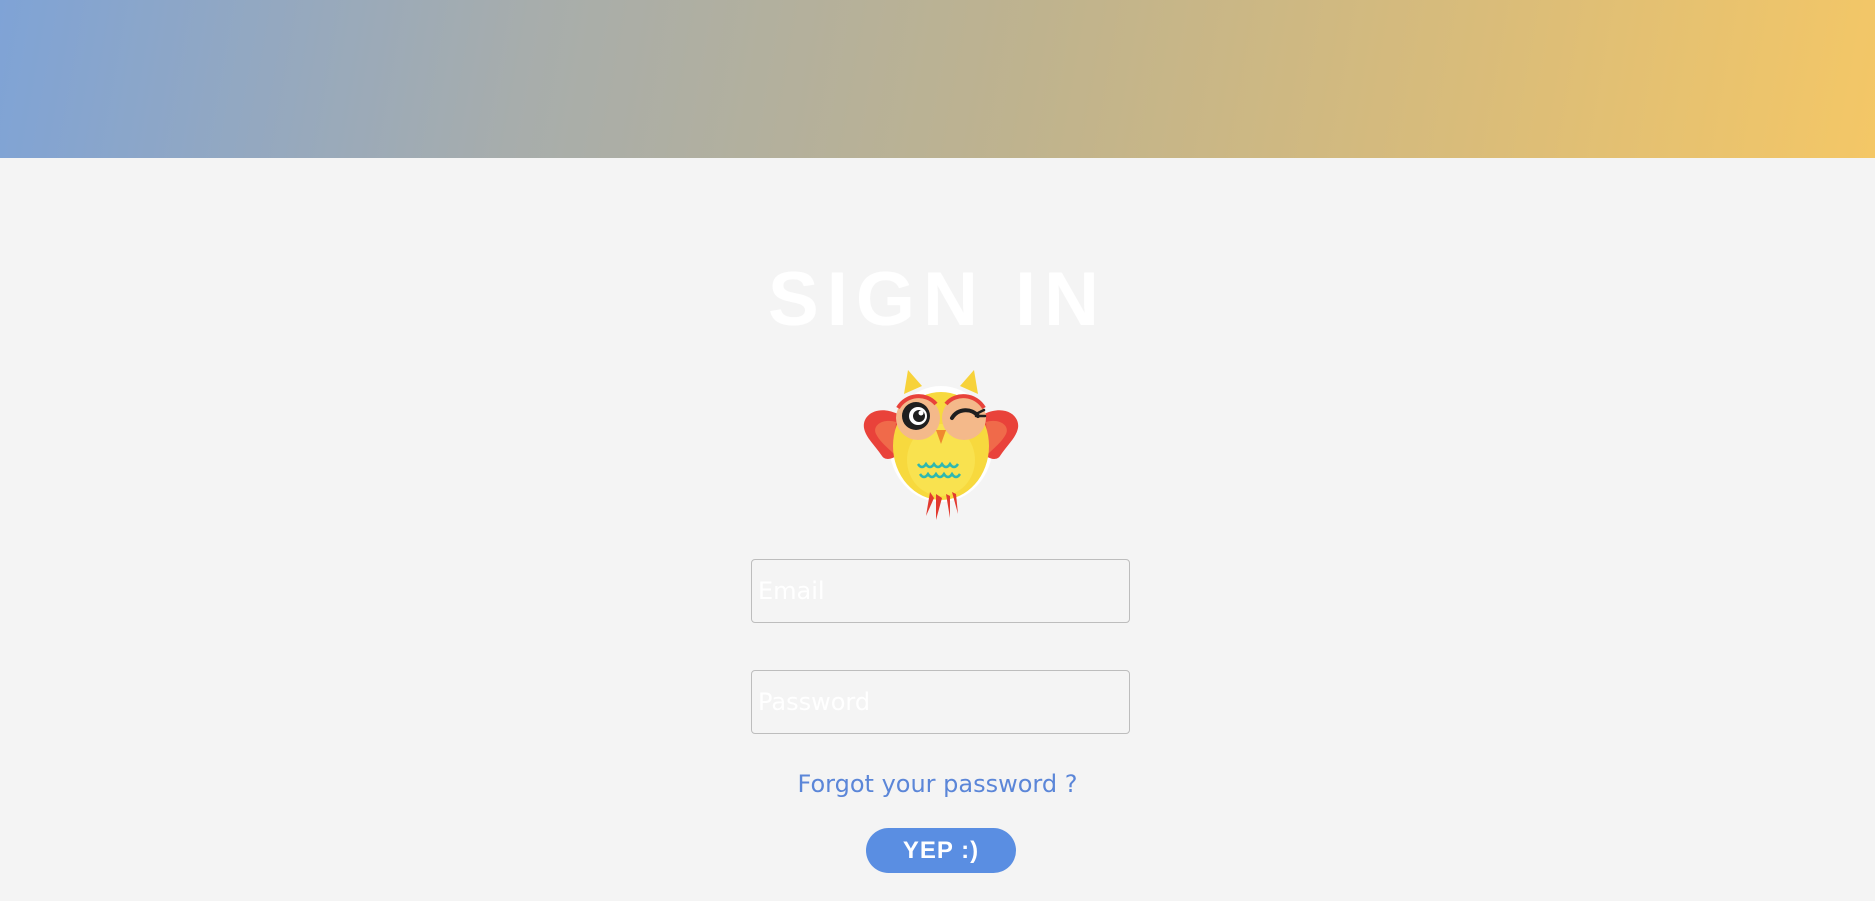 The height and width of the screenshot is (901, 1875). Describe the element at coordinates (941, 445) in the screenshot. I see `winking-owl-icon` at that location.